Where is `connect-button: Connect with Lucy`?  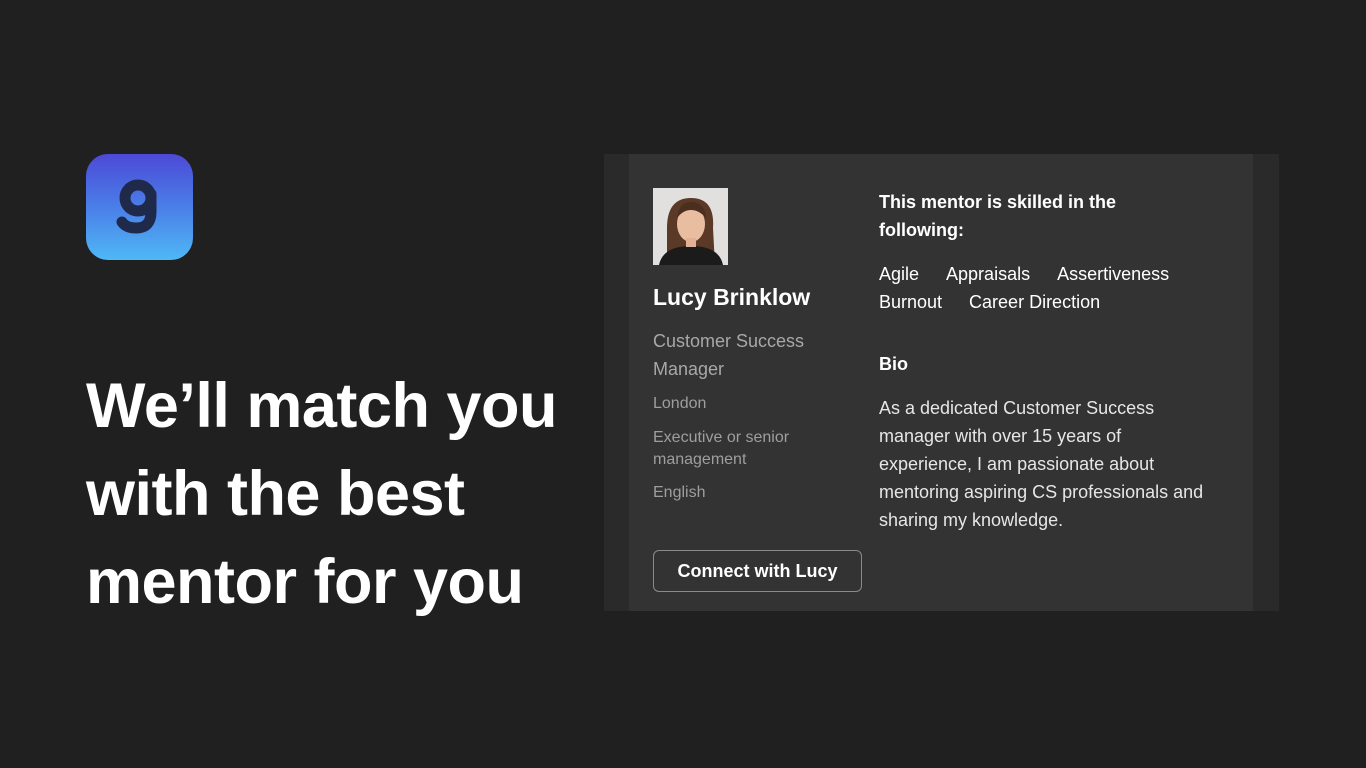 connect-button: Connect with Lucy is located at coordinates (757, 571).